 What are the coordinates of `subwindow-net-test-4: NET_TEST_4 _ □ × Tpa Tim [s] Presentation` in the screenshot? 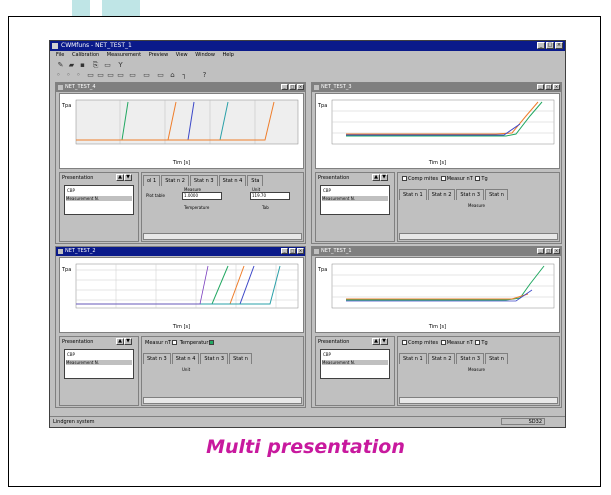 It's located at (180, 163).